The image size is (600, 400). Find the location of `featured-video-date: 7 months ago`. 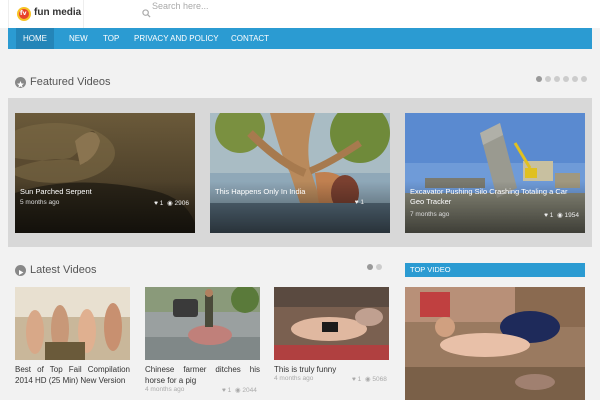

featured-video-date: 7 months ago is located at coordinates (430, 214).